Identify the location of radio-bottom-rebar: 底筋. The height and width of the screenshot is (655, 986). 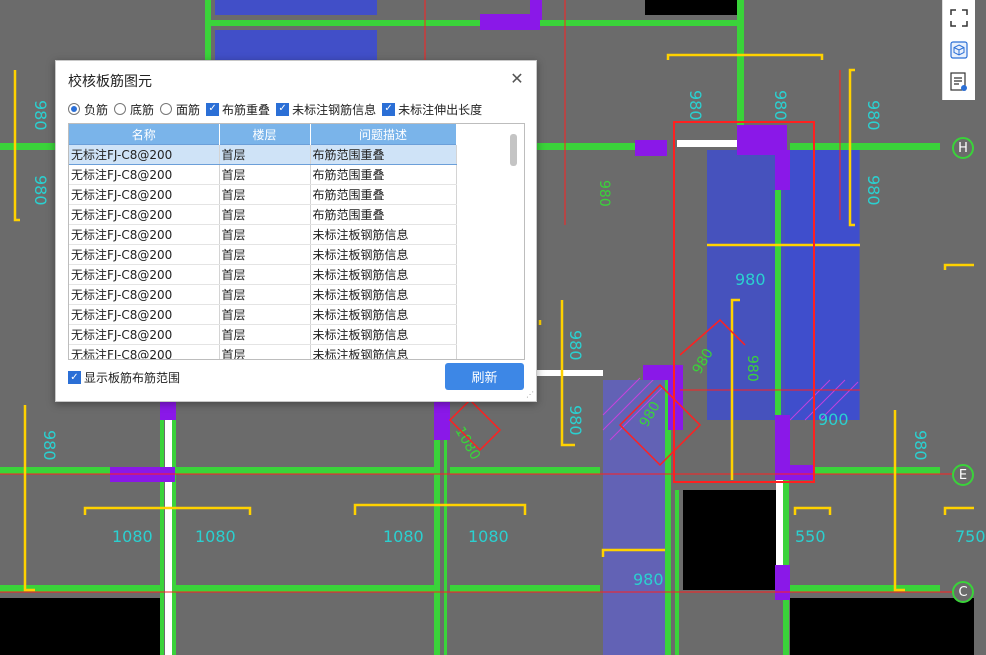
(134, 109).